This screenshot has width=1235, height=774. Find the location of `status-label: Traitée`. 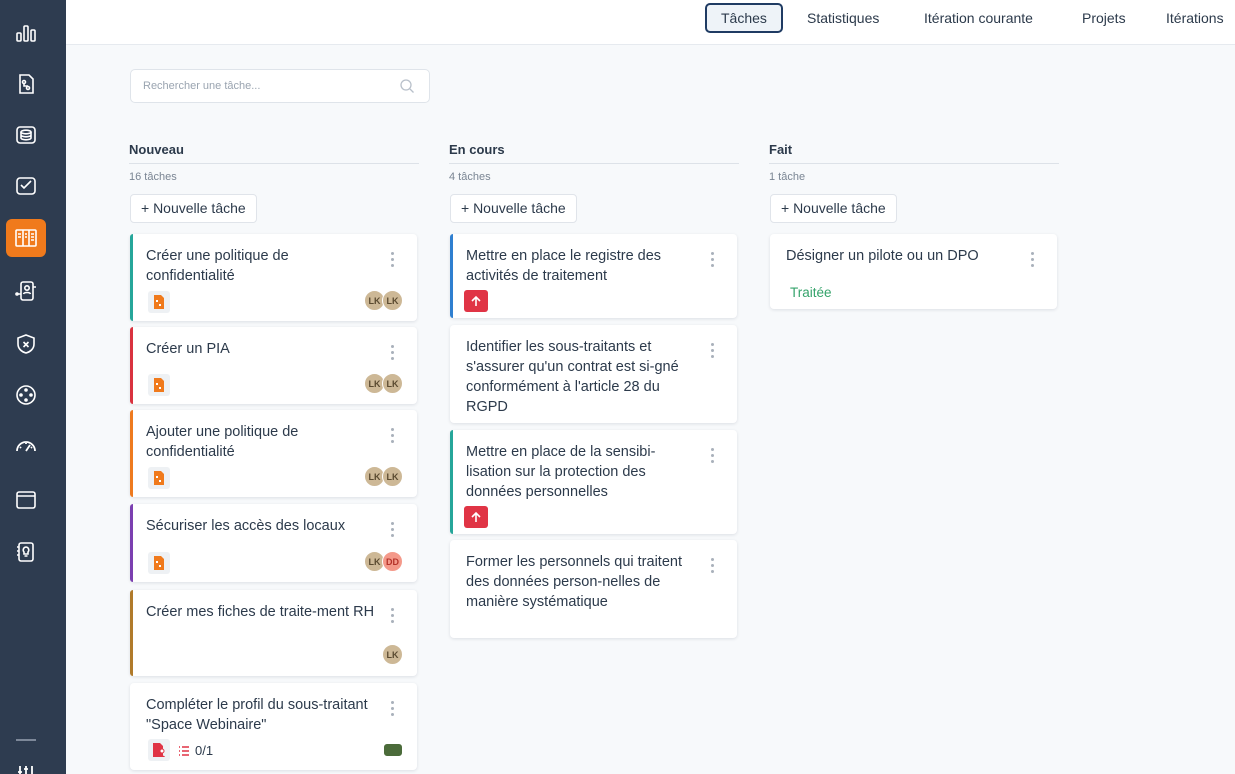

status-label: Traitée is located at coordinates (811, 292).